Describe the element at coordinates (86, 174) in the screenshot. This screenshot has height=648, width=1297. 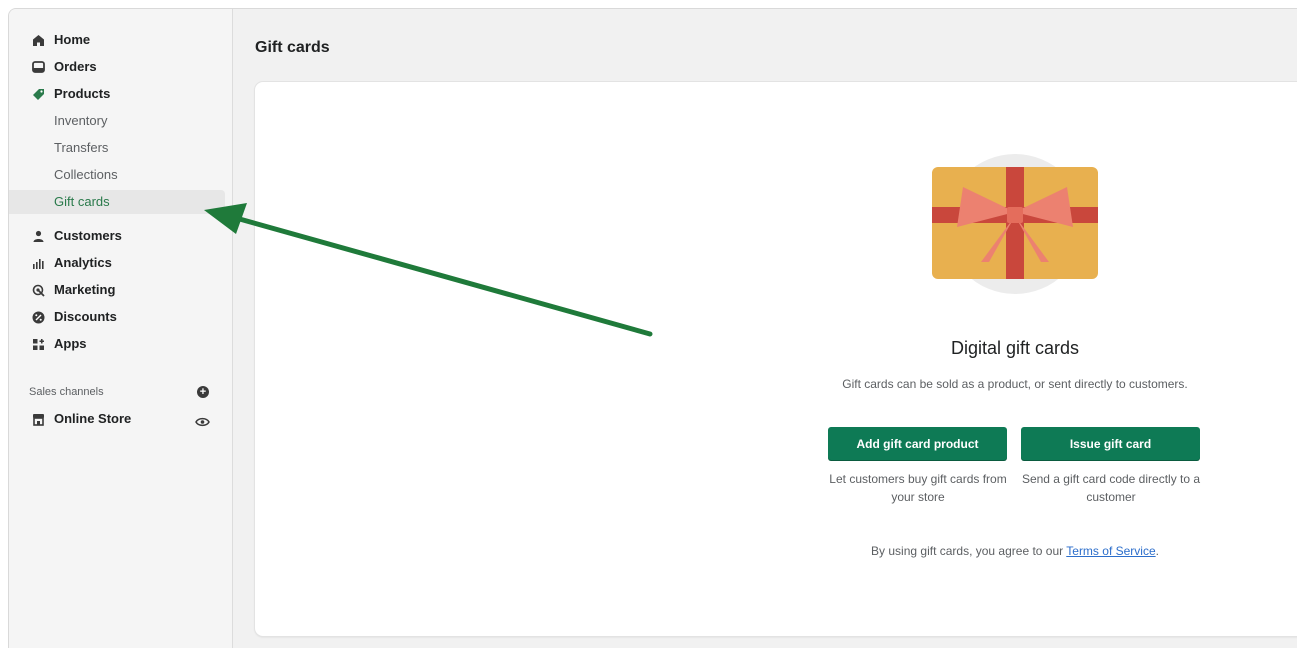
I see `nav-label: Collections` at that location.